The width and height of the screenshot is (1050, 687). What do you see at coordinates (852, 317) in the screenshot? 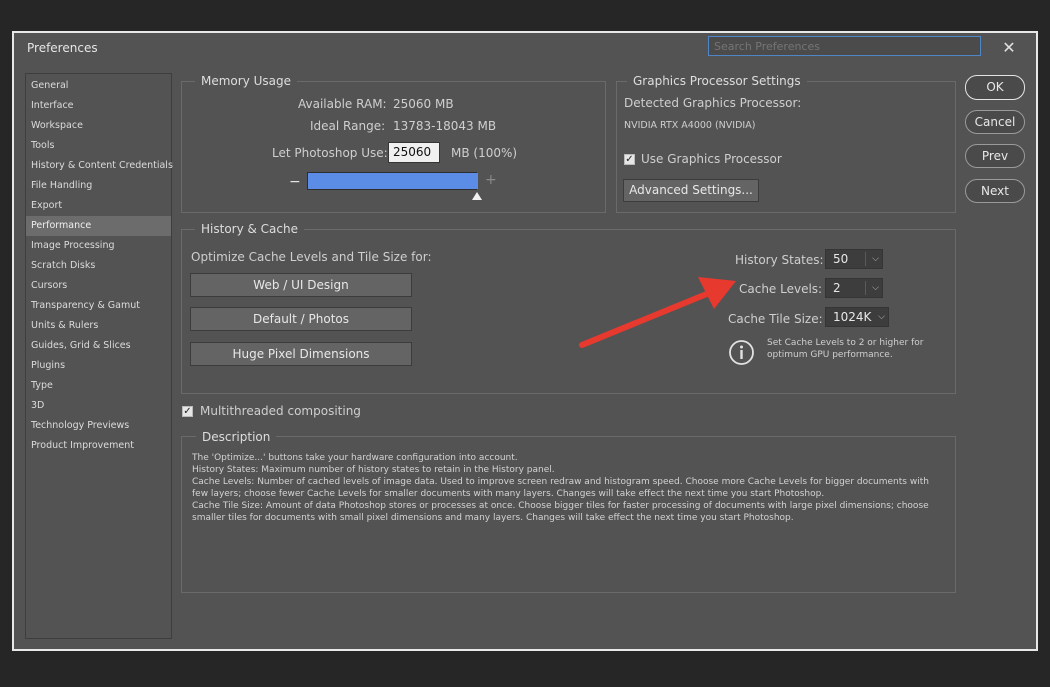
I see `cache-tile-size-value: 1024K` at bounding box center [852, 317].